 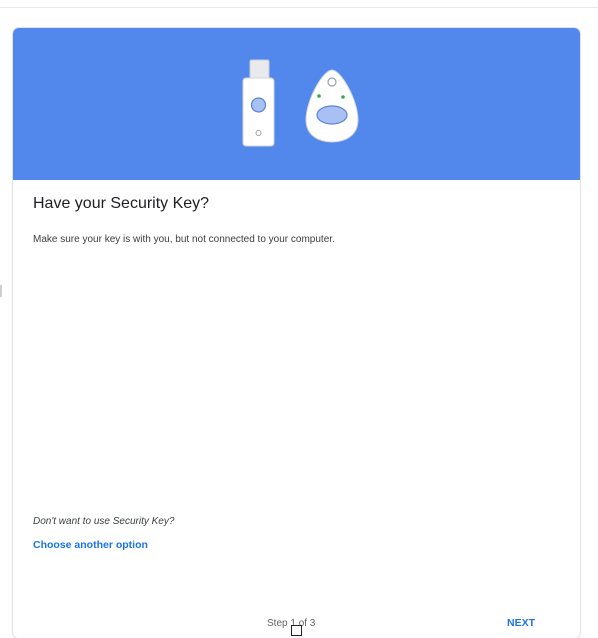 What do you see at coordinates (121, 203) in the screenshot?
I see `page-title: Have your Security Key?` at bounding box center [121, 203].